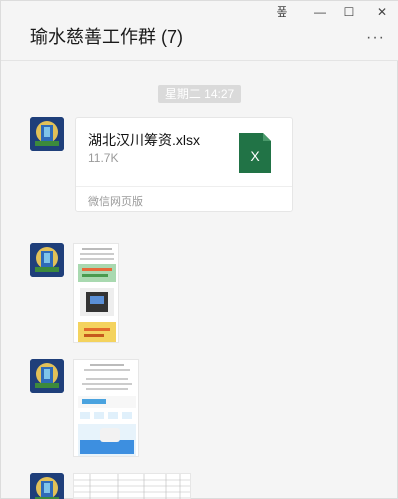 The height and width of the screenshot is (499, 398). What do you see at coordinates (106, 37) in the screenshot?
I see `chat-title: 瑜水慈善工作群 (7)` at bounding box center [106, 37].